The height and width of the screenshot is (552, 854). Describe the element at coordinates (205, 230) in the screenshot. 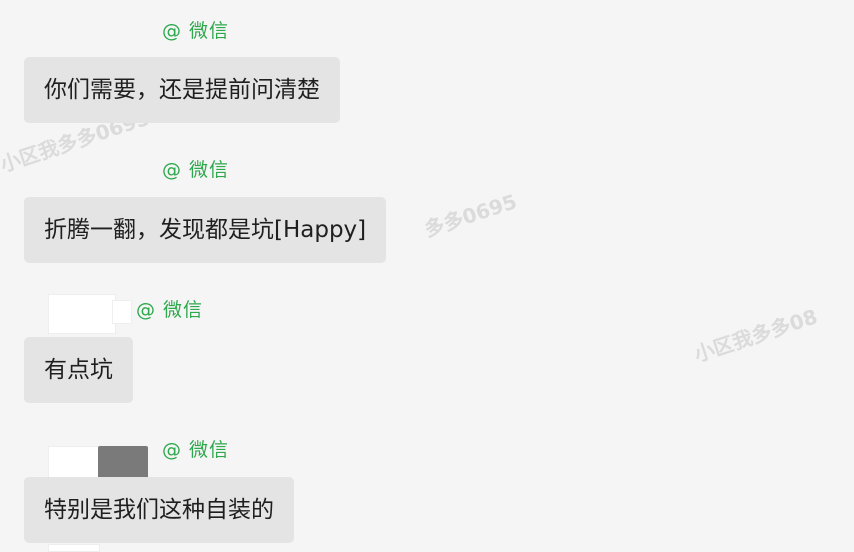

I see `message-bubble: 折腾一翻，发现都是坑[Happy]` at that location.